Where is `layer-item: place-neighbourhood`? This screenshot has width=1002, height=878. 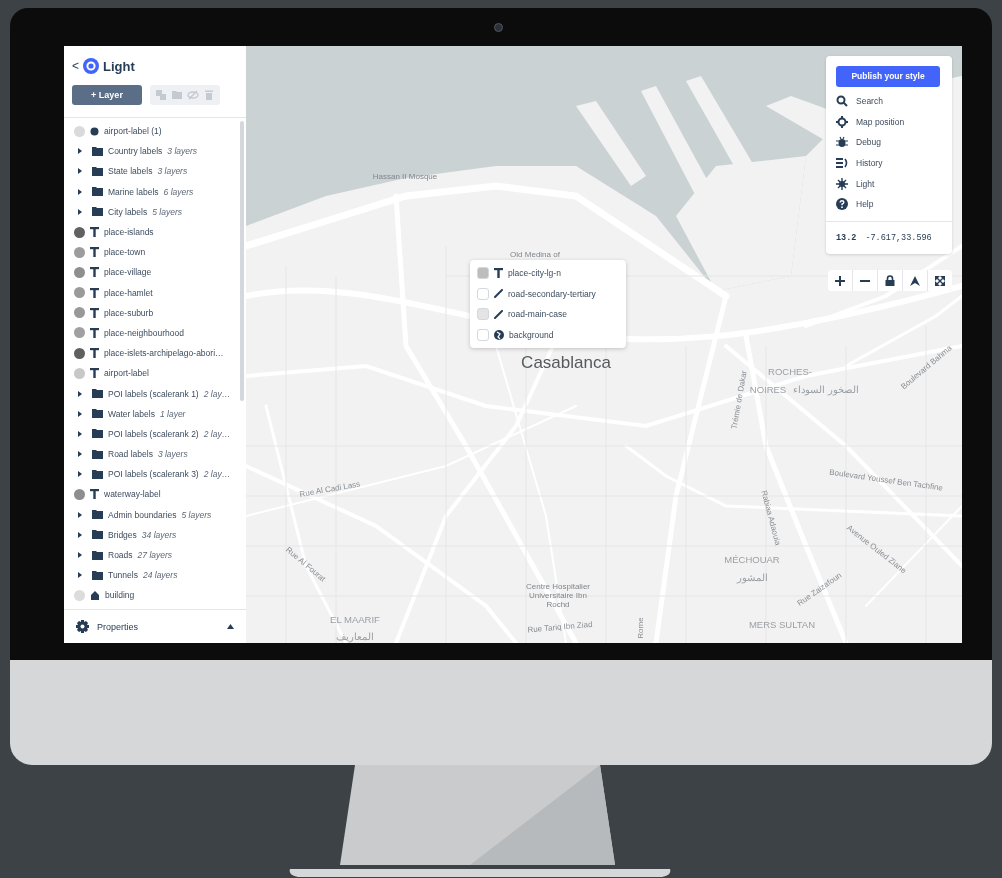 layer-item: place-neighbourhood is located at coordinates (157, 333).